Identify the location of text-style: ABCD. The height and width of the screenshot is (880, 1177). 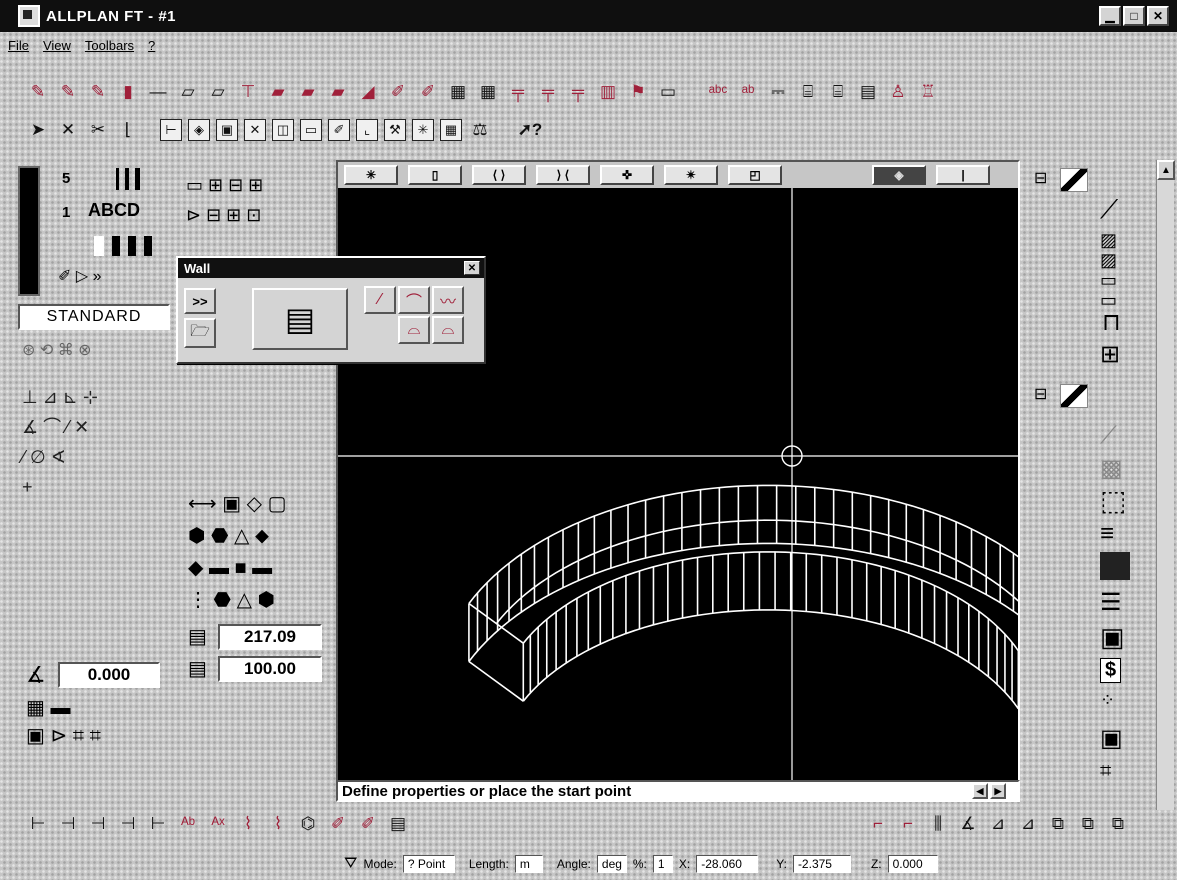
(114, 210).